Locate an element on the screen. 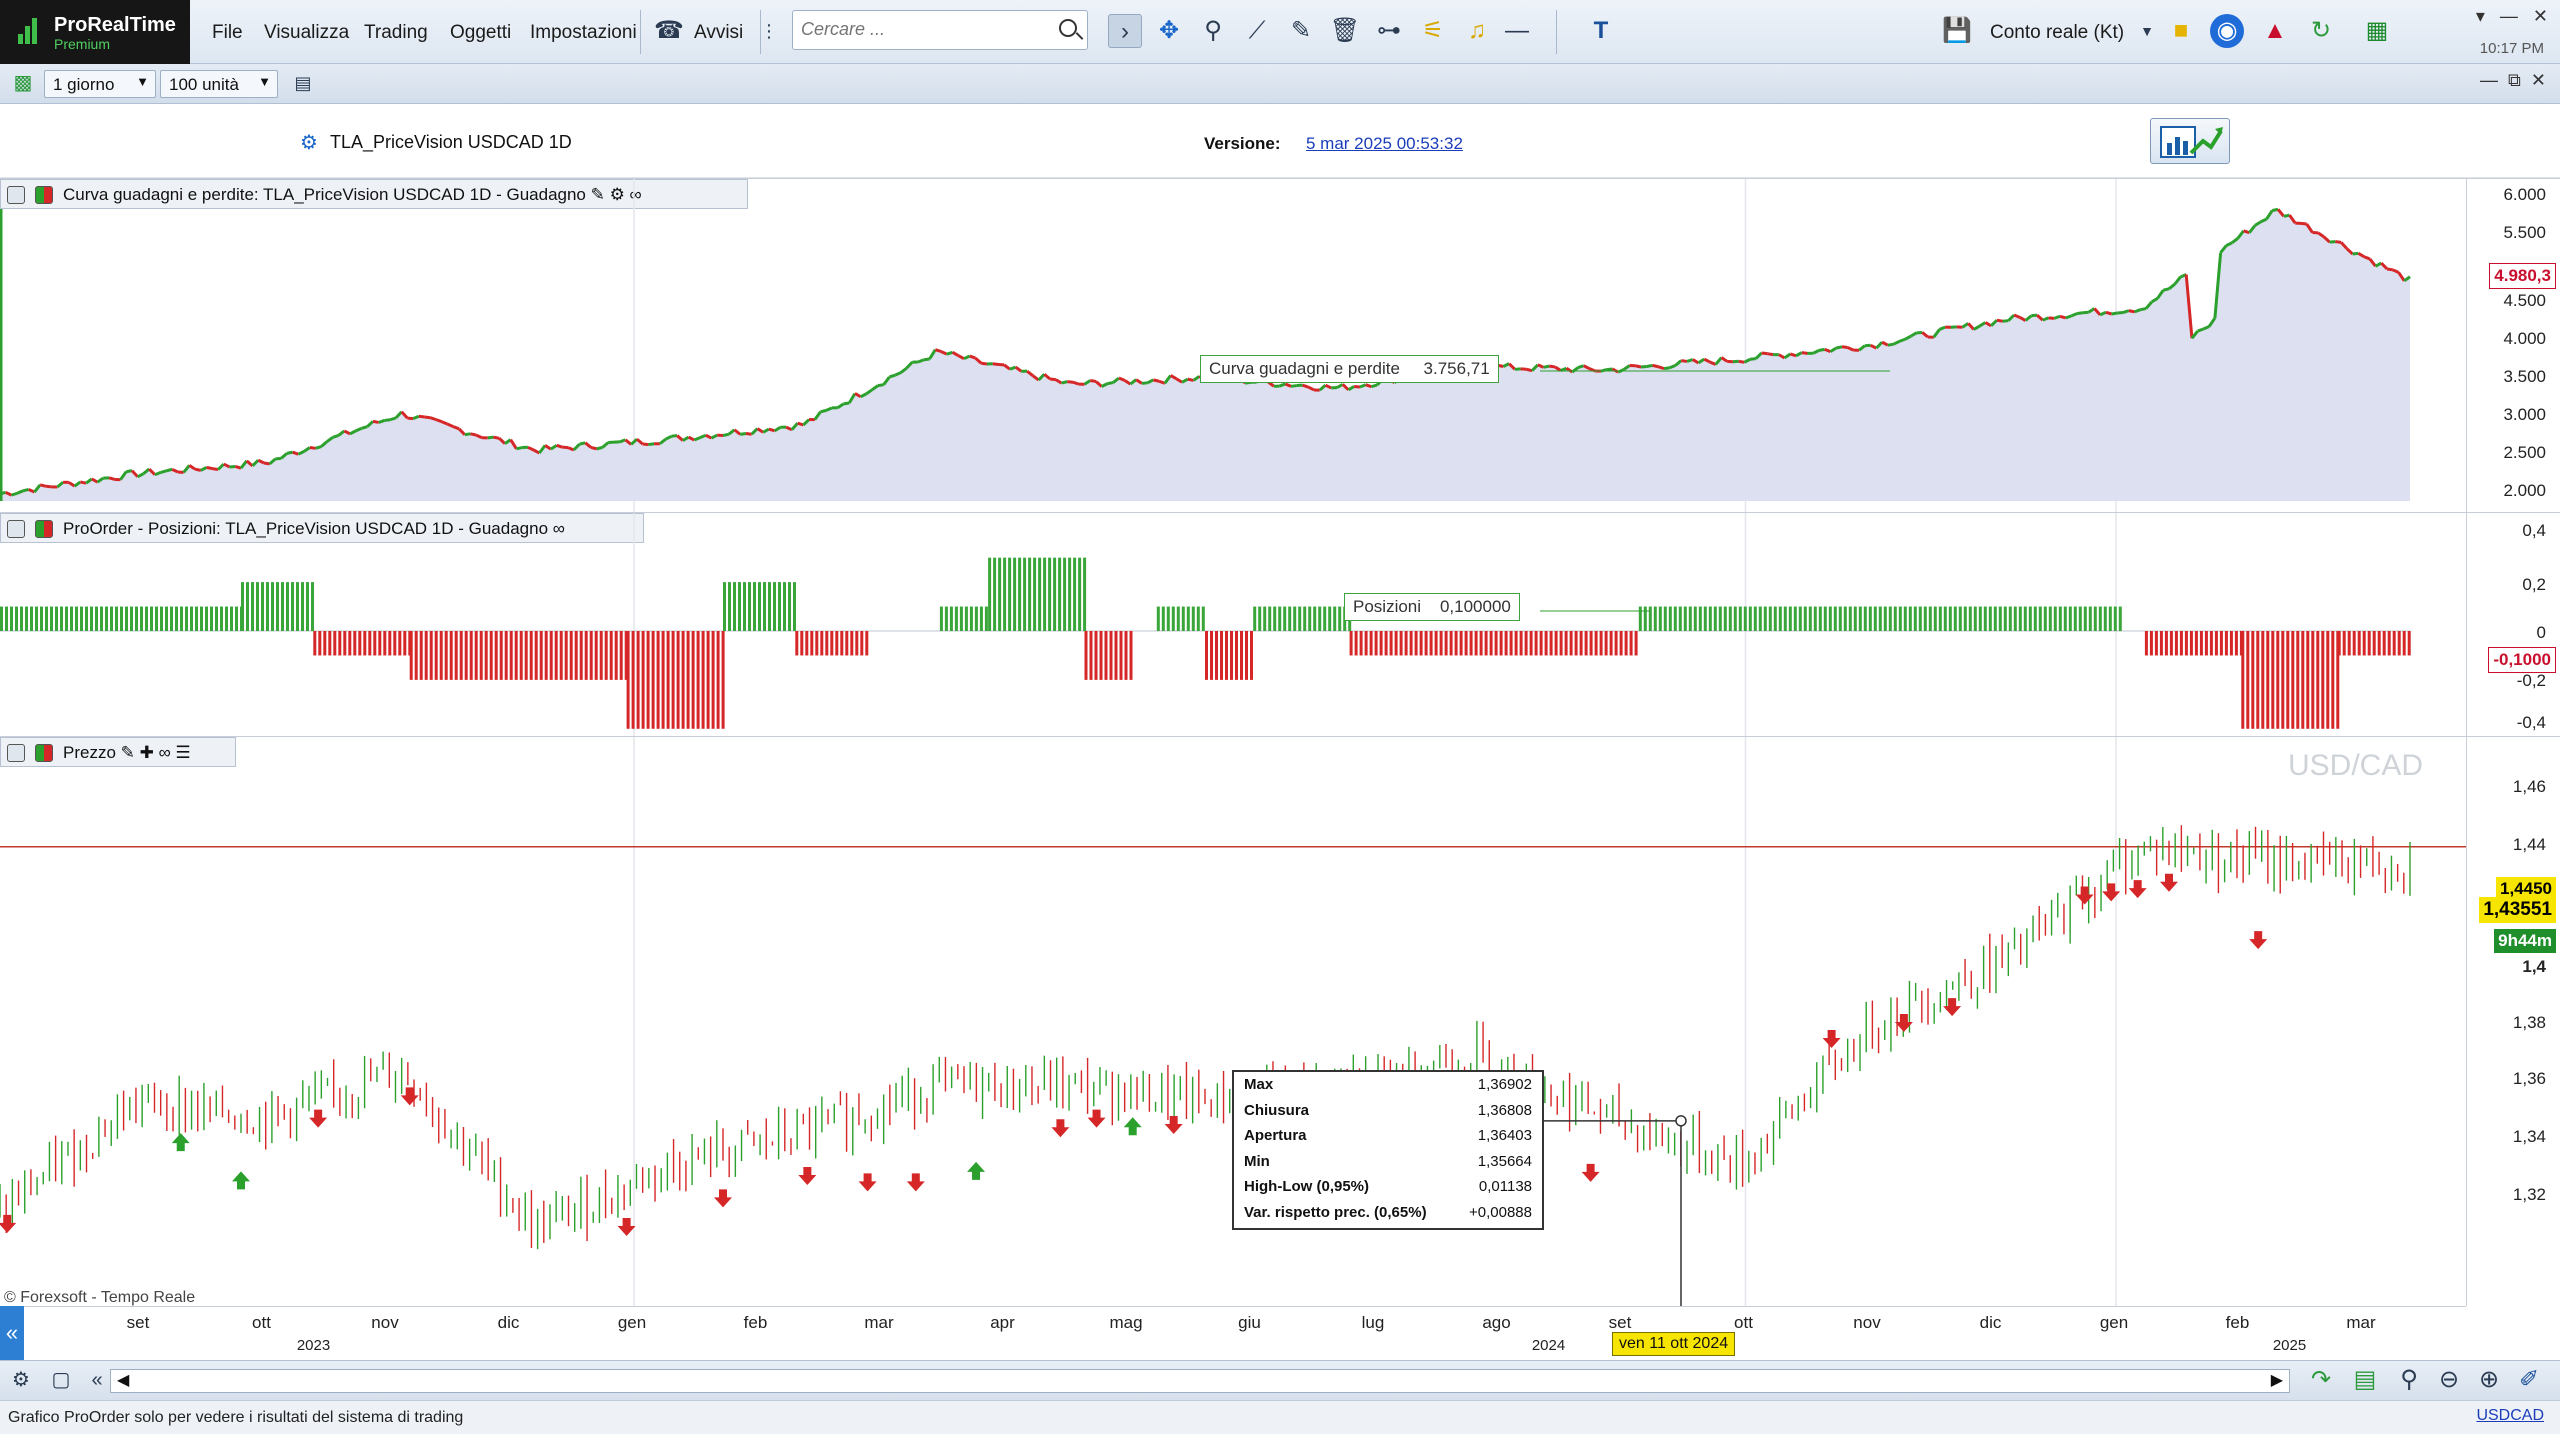 The width and height of the screenshot is (2560, 1434). ruler-tool-icon: ✎ is located at coordinates (1301, 31).